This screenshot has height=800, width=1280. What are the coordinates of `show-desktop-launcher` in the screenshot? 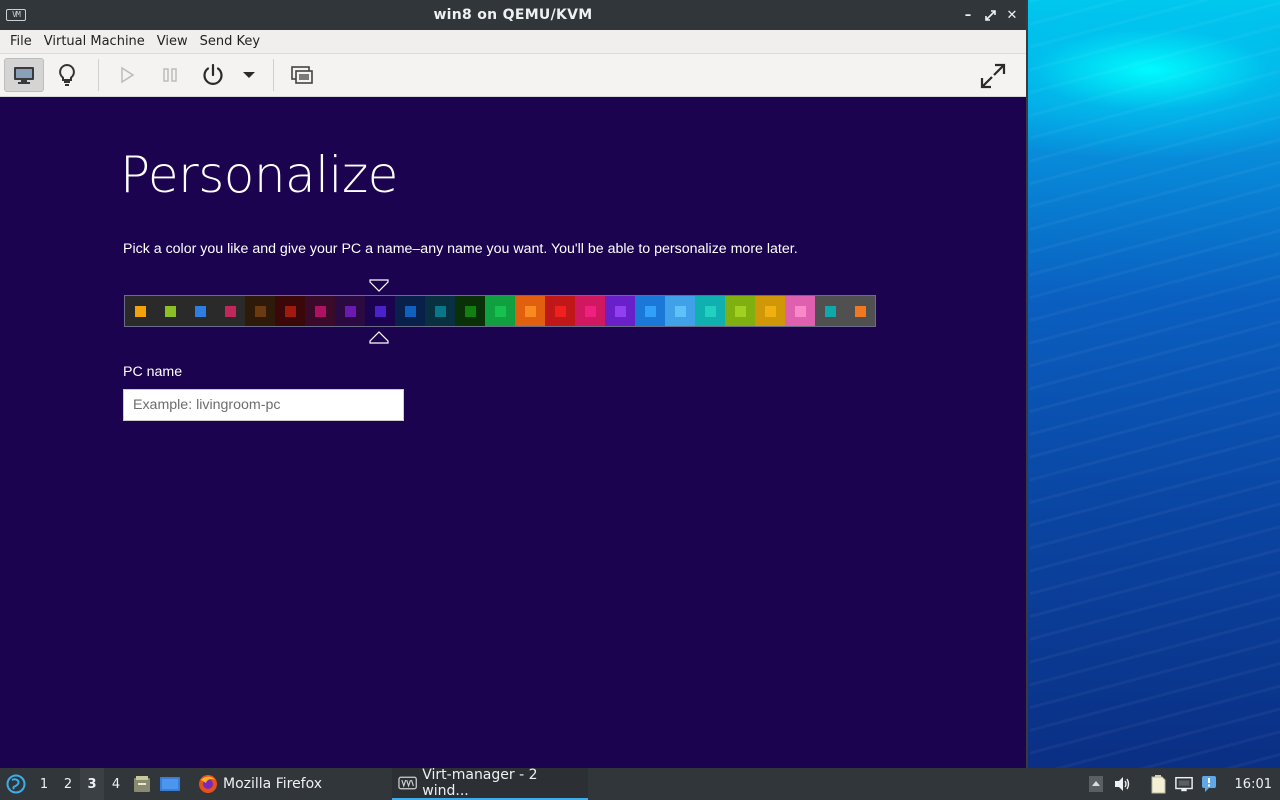 It's located at (170, 784).